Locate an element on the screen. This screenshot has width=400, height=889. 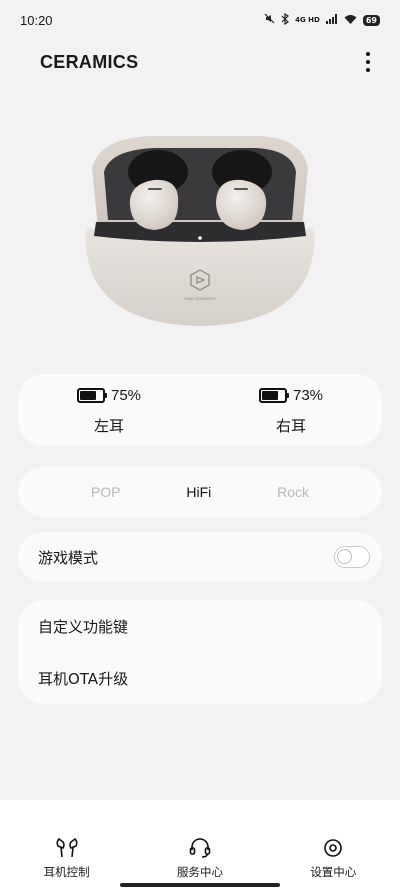
game-mode-row: 游戏模式 is located at coordinates (200, 557).